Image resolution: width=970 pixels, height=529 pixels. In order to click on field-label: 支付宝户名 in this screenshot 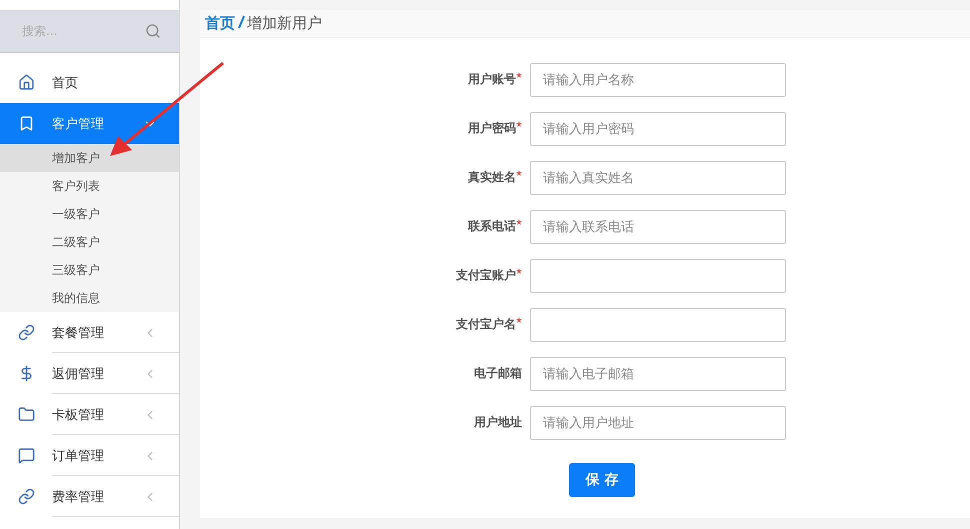, I will do `click(486, 324)`.